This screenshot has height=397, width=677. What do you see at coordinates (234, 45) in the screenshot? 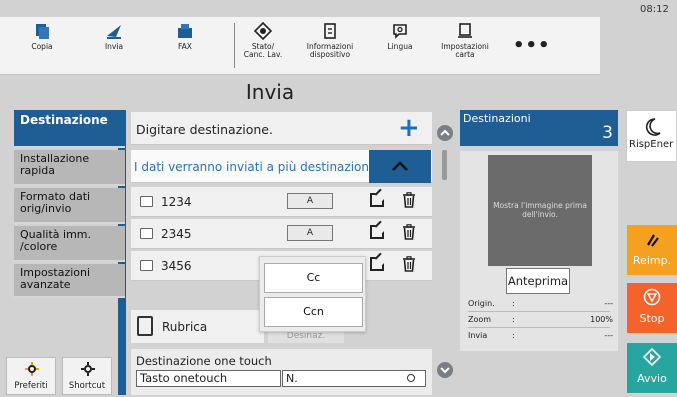
I see `toolbar-separator` at bounding box center [234, 45].